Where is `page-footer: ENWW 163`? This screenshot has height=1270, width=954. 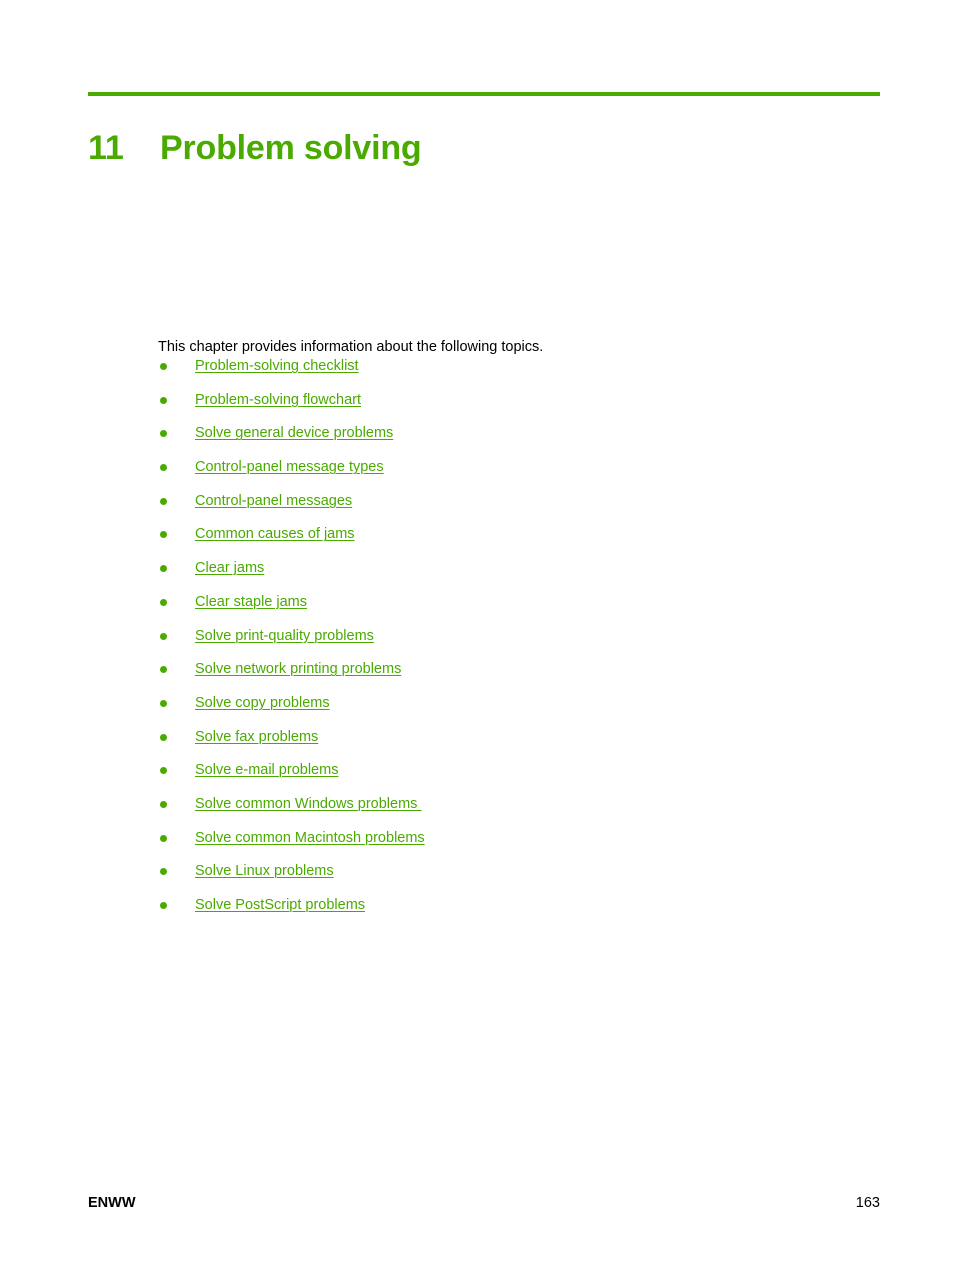 page-footer: ENWW 163 is located at coordinates (484, 1203).